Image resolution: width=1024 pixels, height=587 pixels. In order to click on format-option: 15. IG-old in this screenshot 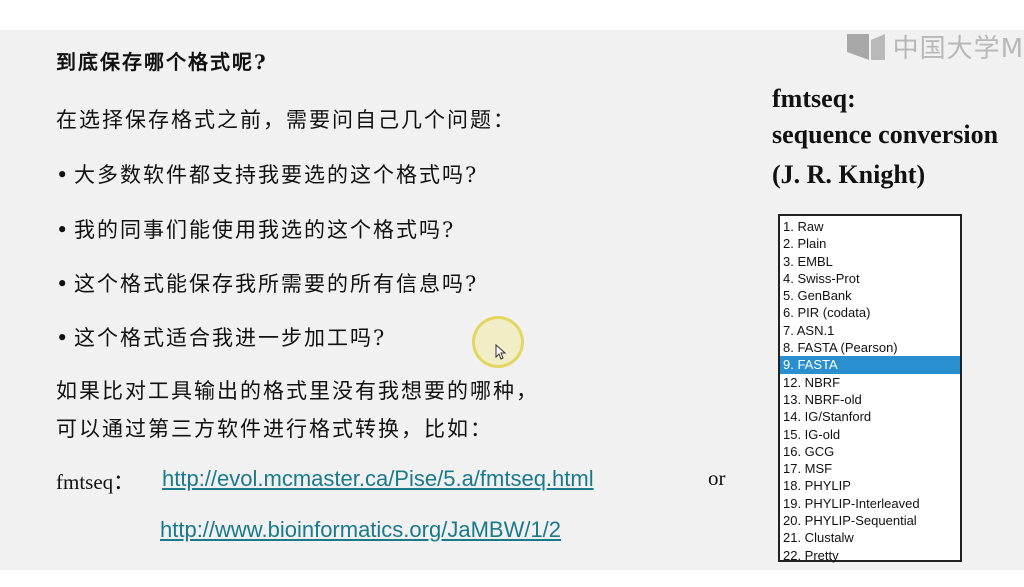, I will do `click(870, 434)`.